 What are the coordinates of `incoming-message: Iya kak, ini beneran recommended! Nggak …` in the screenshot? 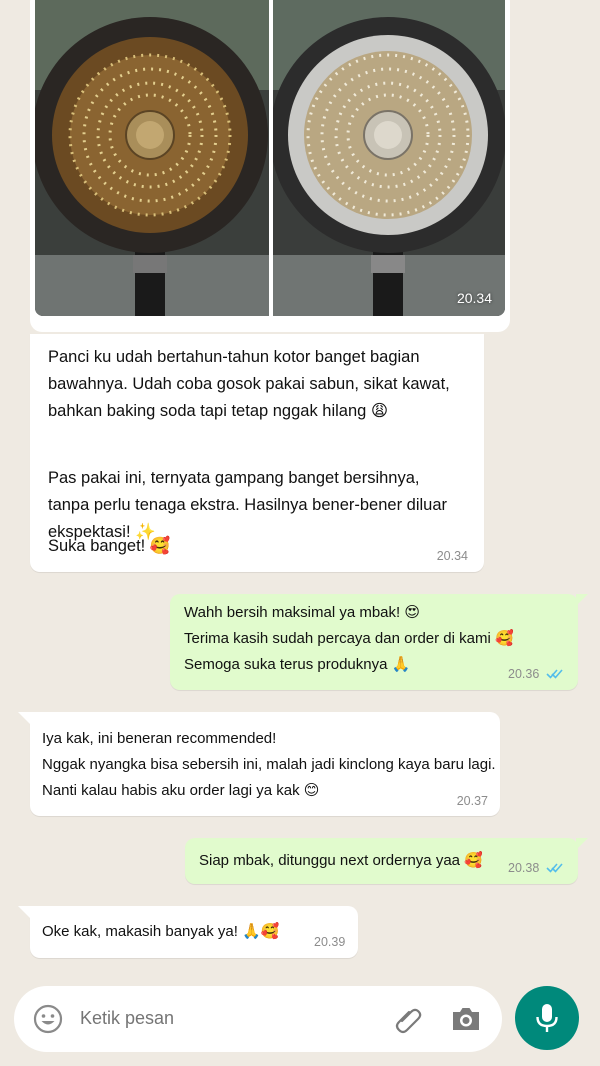 It's located at (265, 764).